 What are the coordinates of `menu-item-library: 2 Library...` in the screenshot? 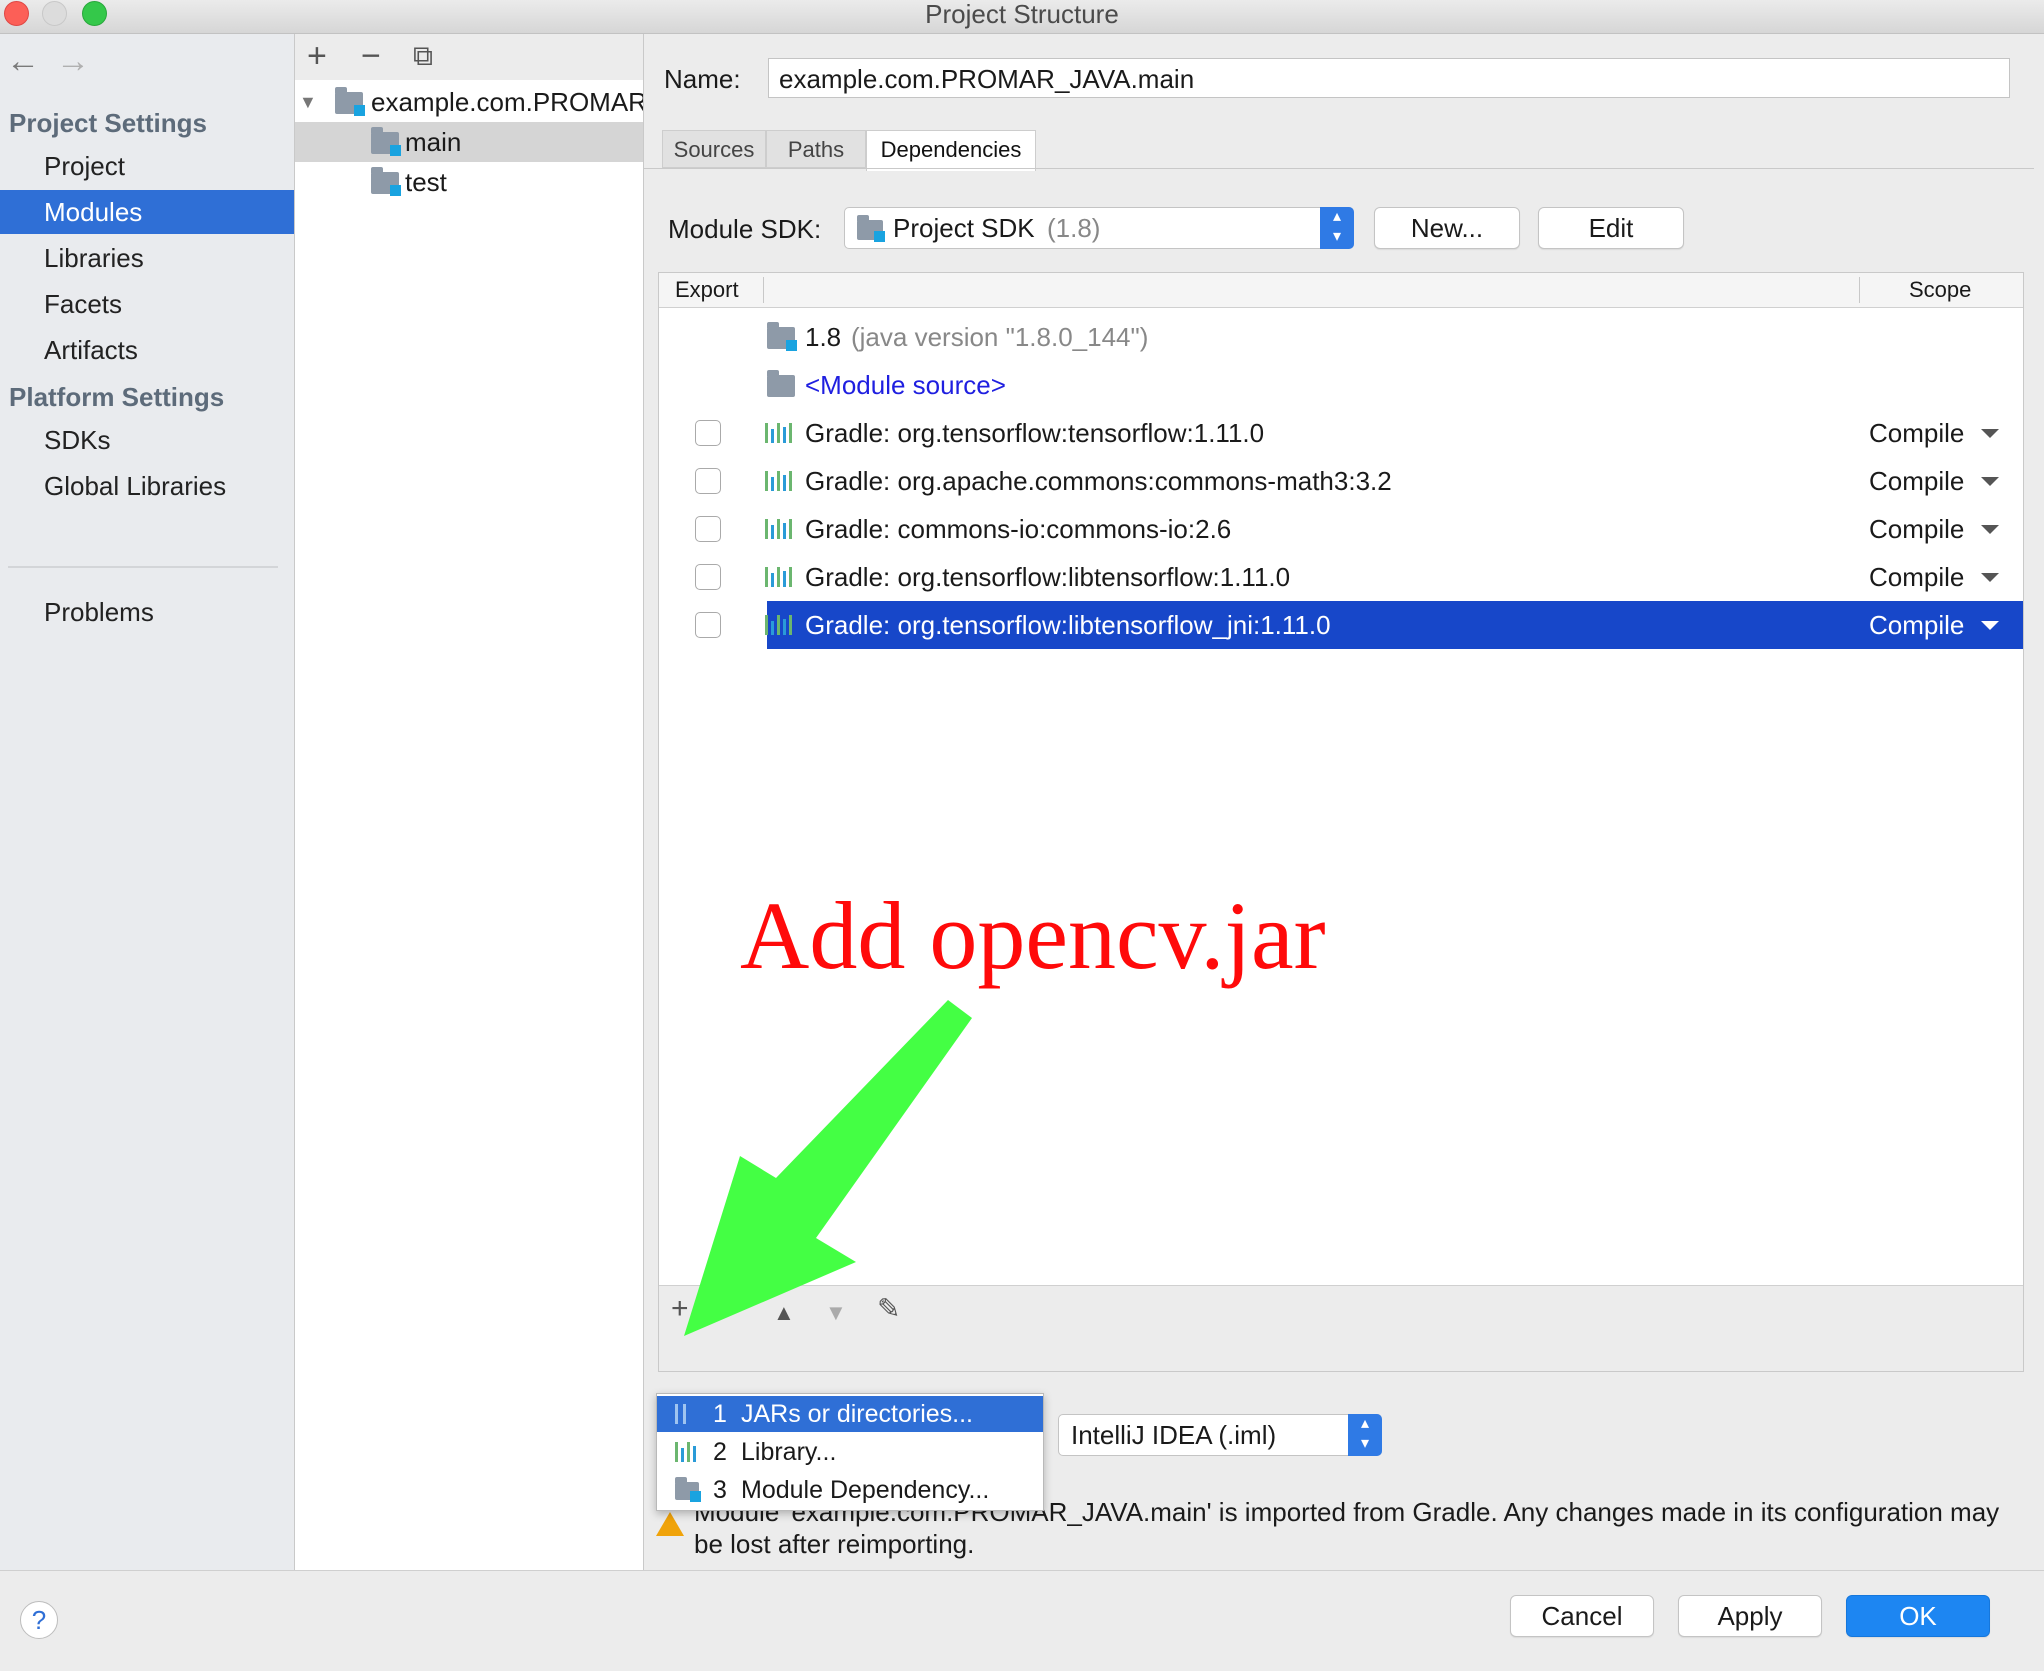 It's located at (850, 1452).